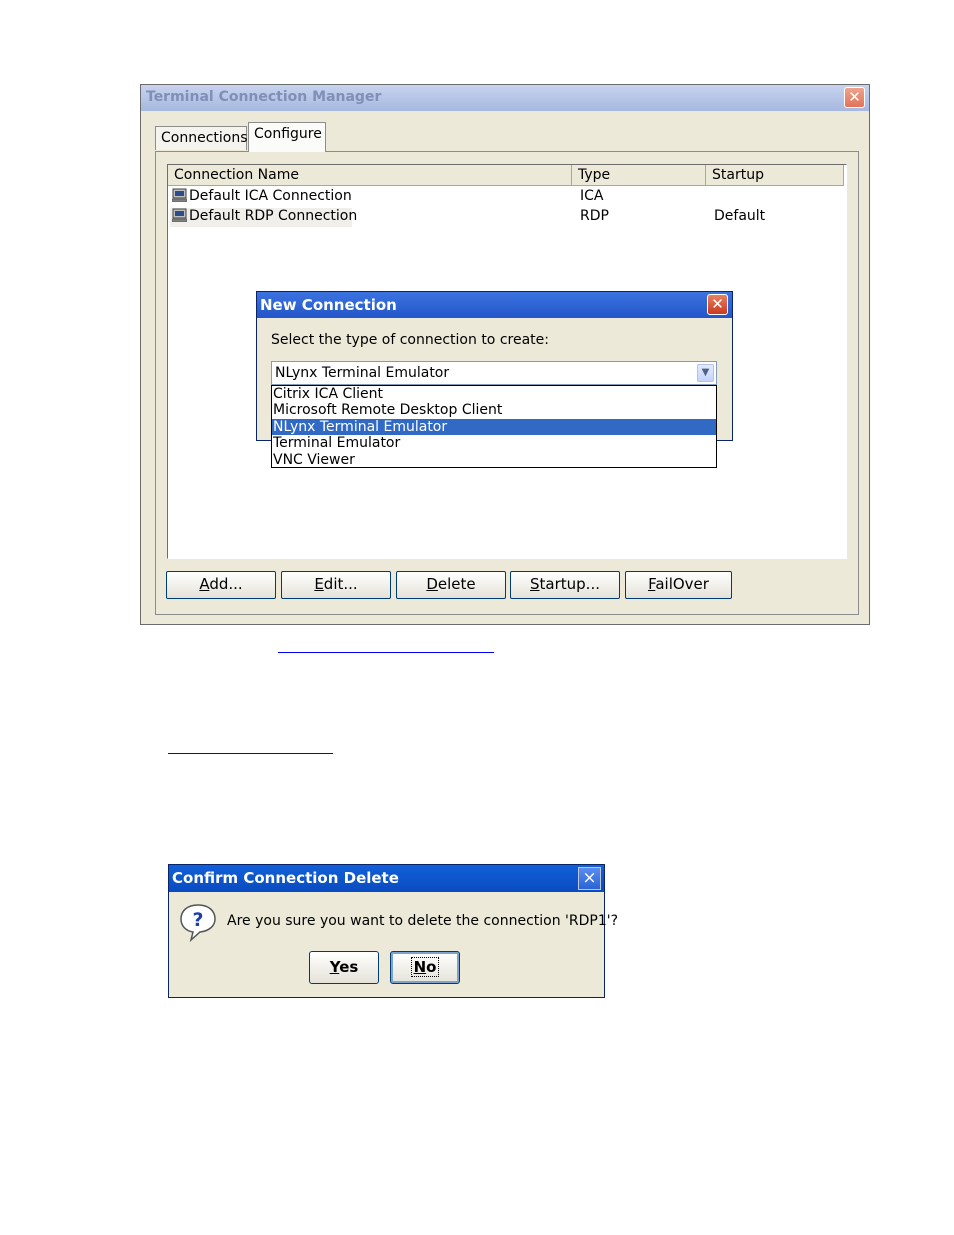  What do you see at coordinates (639, 175) in the screenshot?
I see `column-type: Type` at bounding box center [639, 175].